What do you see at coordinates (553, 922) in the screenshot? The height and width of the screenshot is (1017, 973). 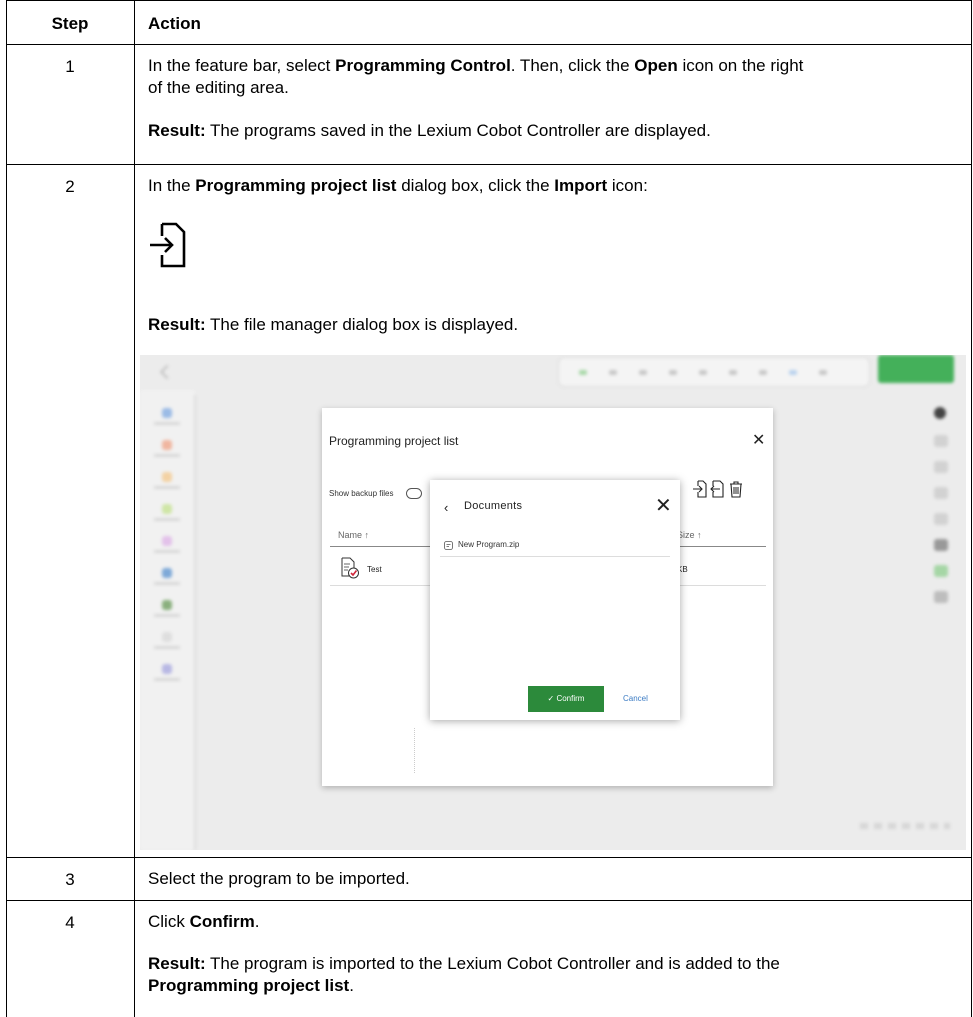 I see `step-instruction: Click Confirm.` at bounding box center [553, 922].